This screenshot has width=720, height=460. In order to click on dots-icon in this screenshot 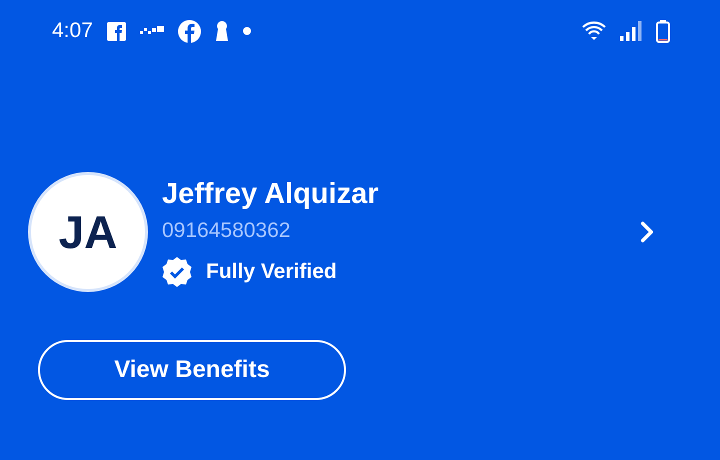, I will do `click(152, 31)`.